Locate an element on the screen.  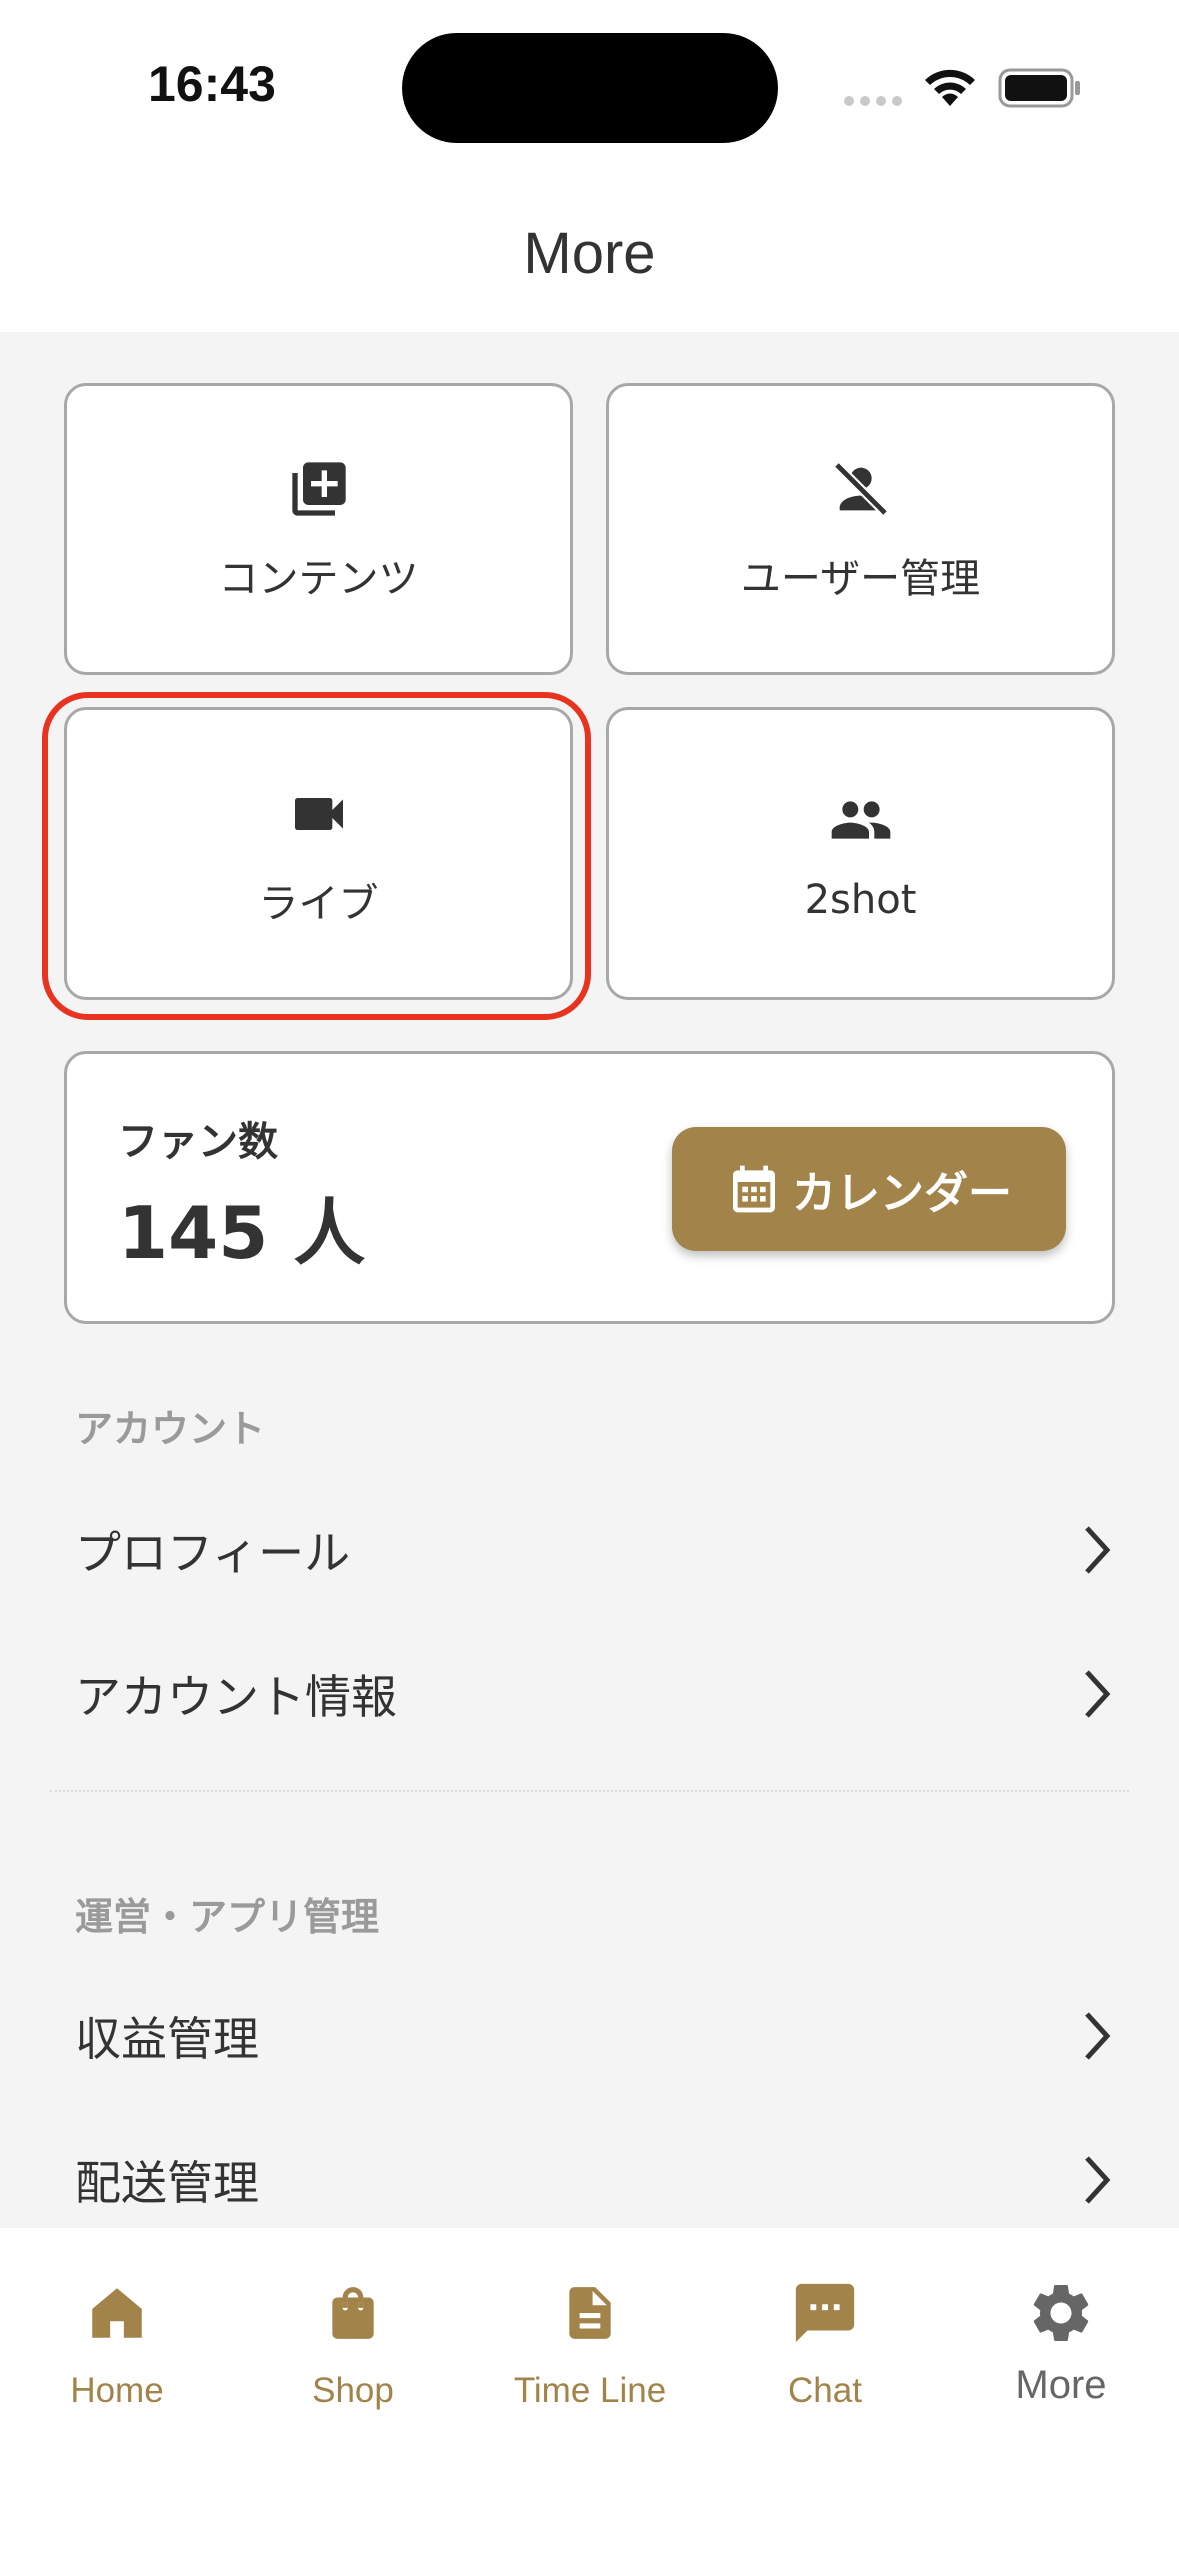
tab-chat: Chat is located at coordinates (825, 2342).